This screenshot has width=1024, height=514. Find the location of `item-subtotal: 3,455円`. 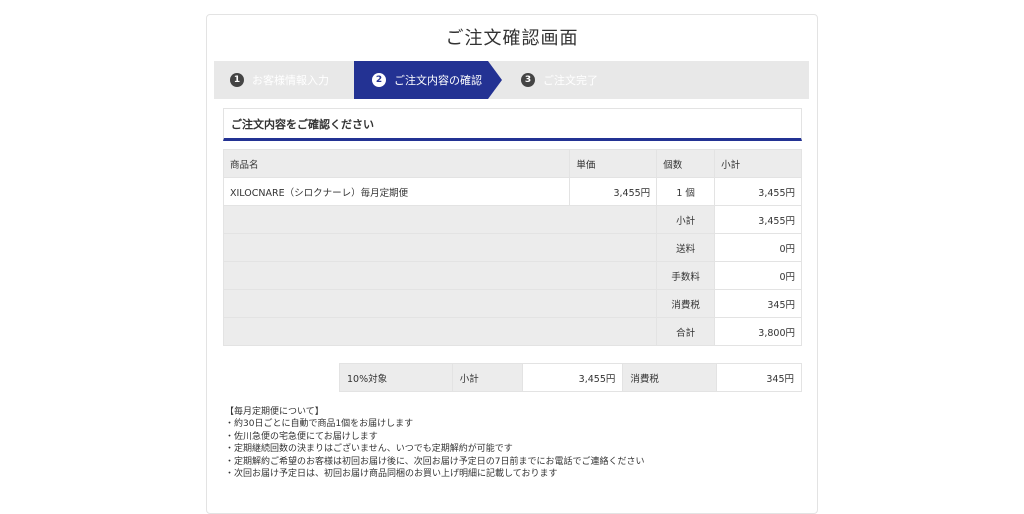

item-subtotal: 3,455円 is located at coordinates (758, 191).